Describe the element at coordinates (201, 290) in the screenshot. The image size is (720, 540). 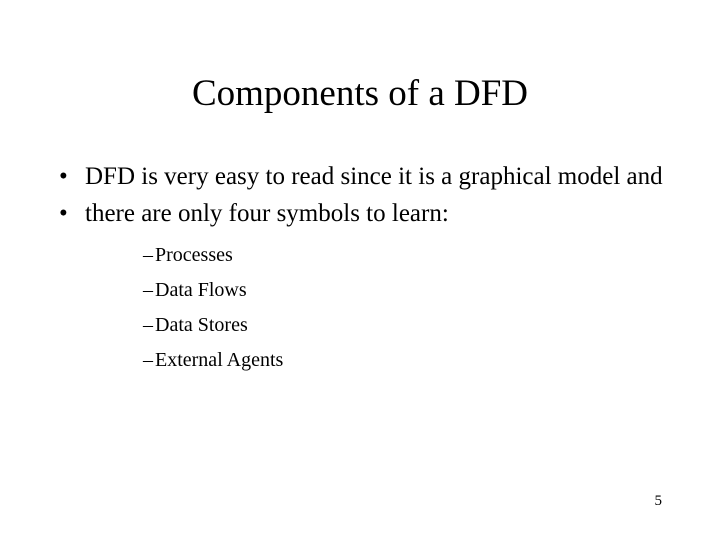
I see `list-item-label: Data Flows` at that location.